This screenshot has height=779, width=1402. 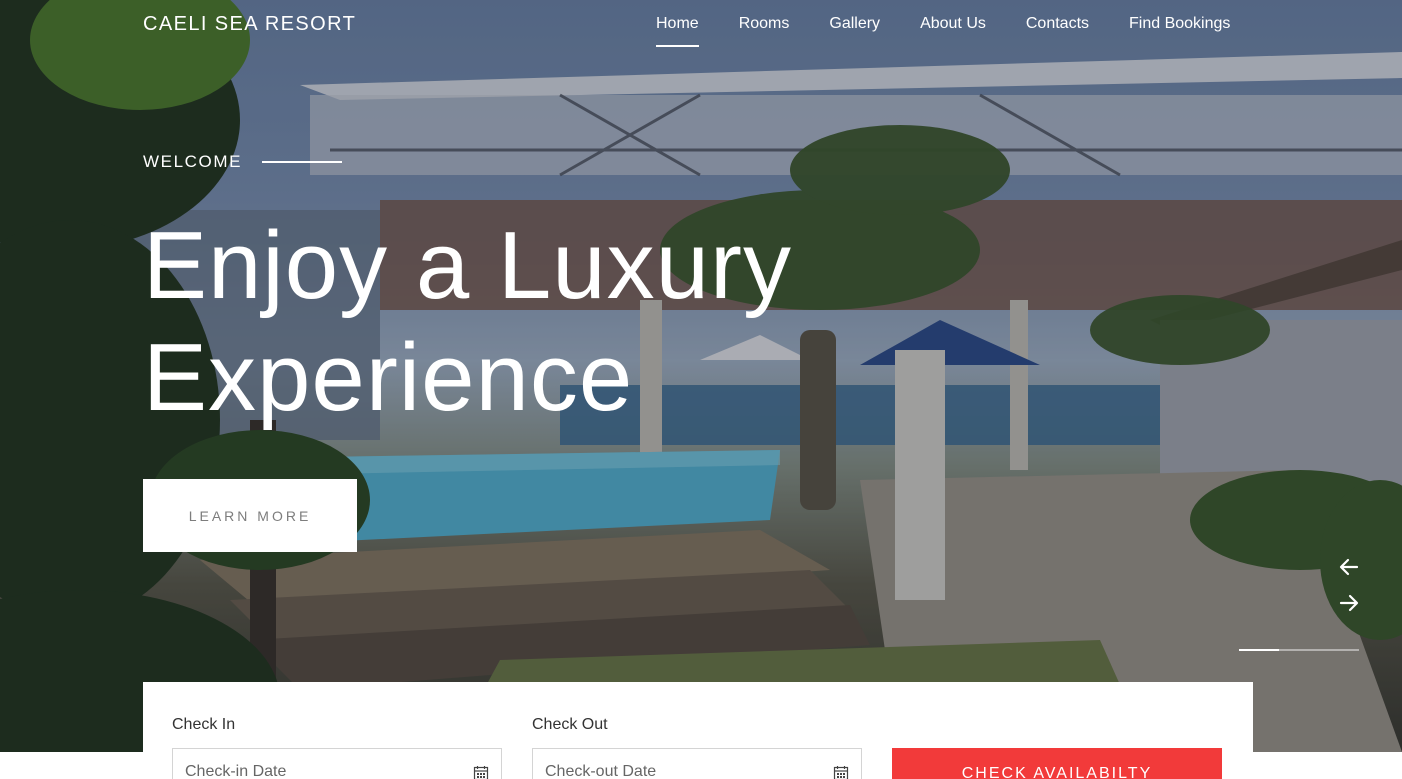 What do you see at coordinates (1349, 567) in the screenshot?
I see `arrow-left-icon` at bounding box center [1349, 567].